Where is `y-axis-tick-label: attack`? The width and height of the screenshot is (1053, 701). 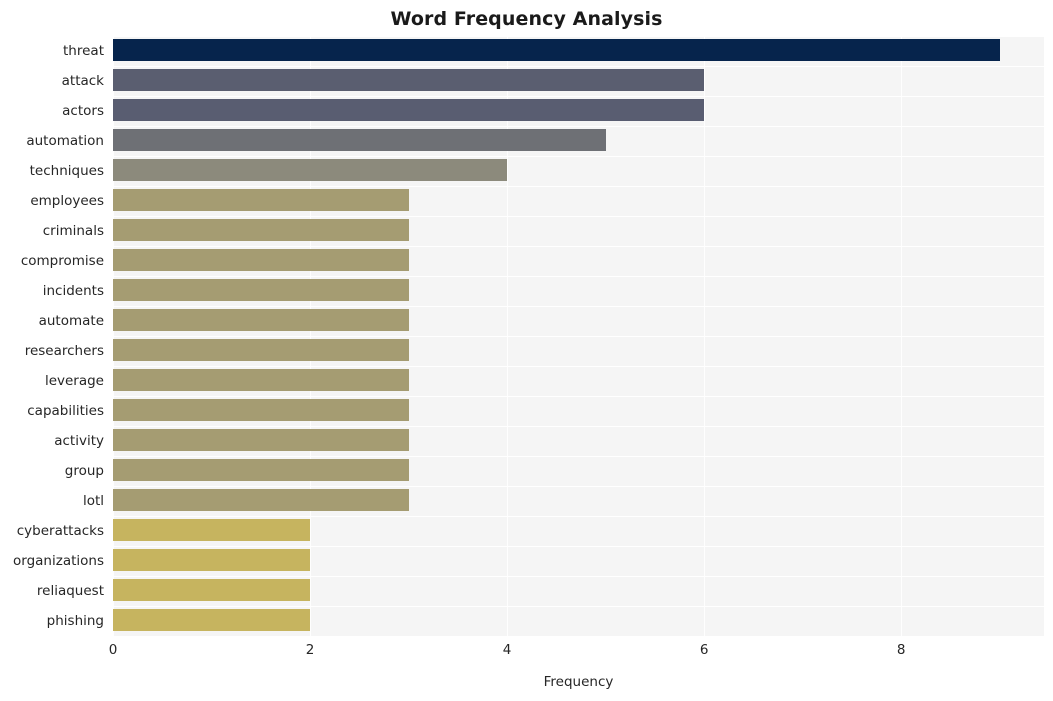 y-axis-tick-label: attack is located at coordinates (82, 81).